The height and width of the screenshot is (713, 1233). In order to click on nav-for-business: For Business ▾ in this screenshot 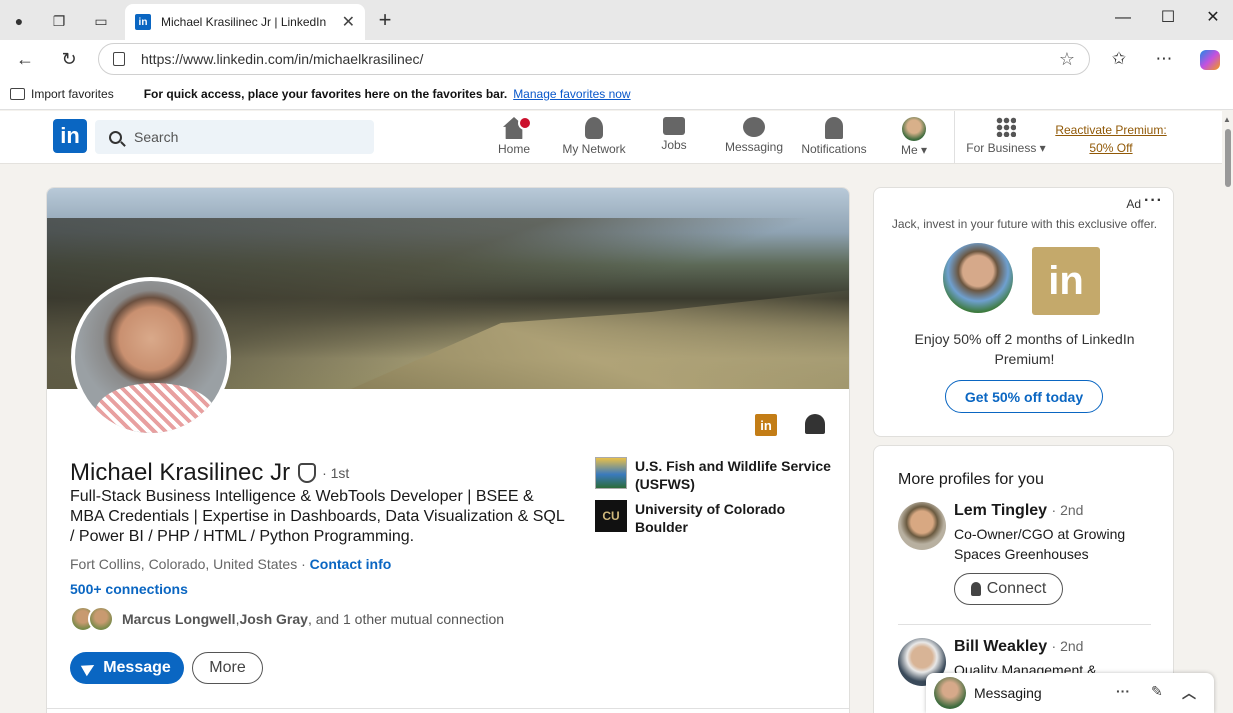, I will do `click(1006, 139)`.